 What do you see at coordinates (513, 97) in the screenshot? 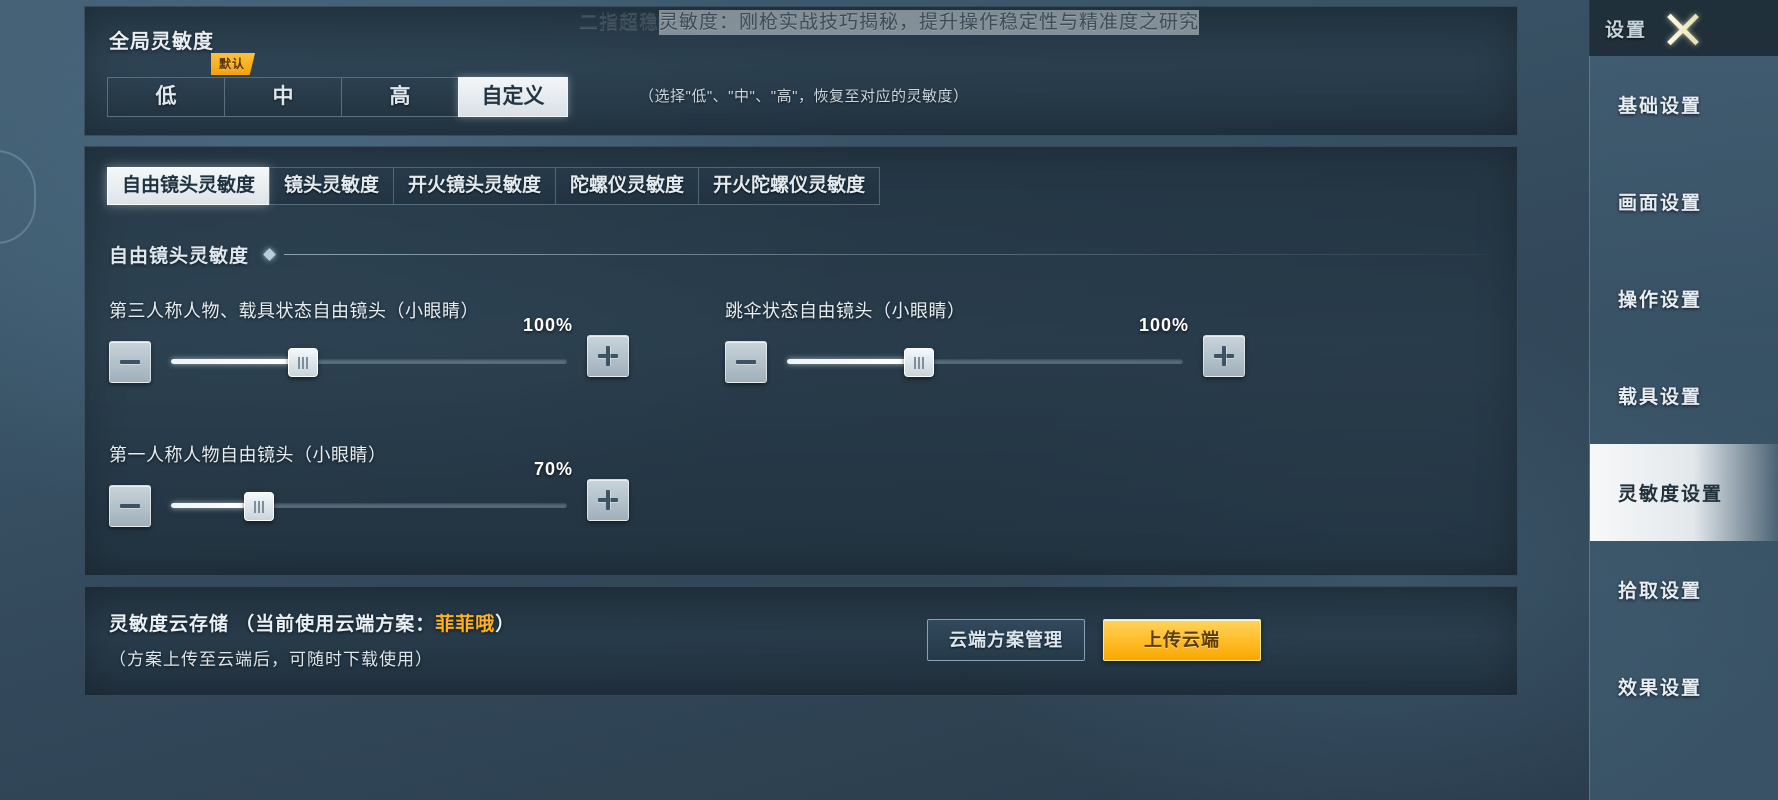
I see `segment-custom: 自定义` at bounding box center [513, 97].